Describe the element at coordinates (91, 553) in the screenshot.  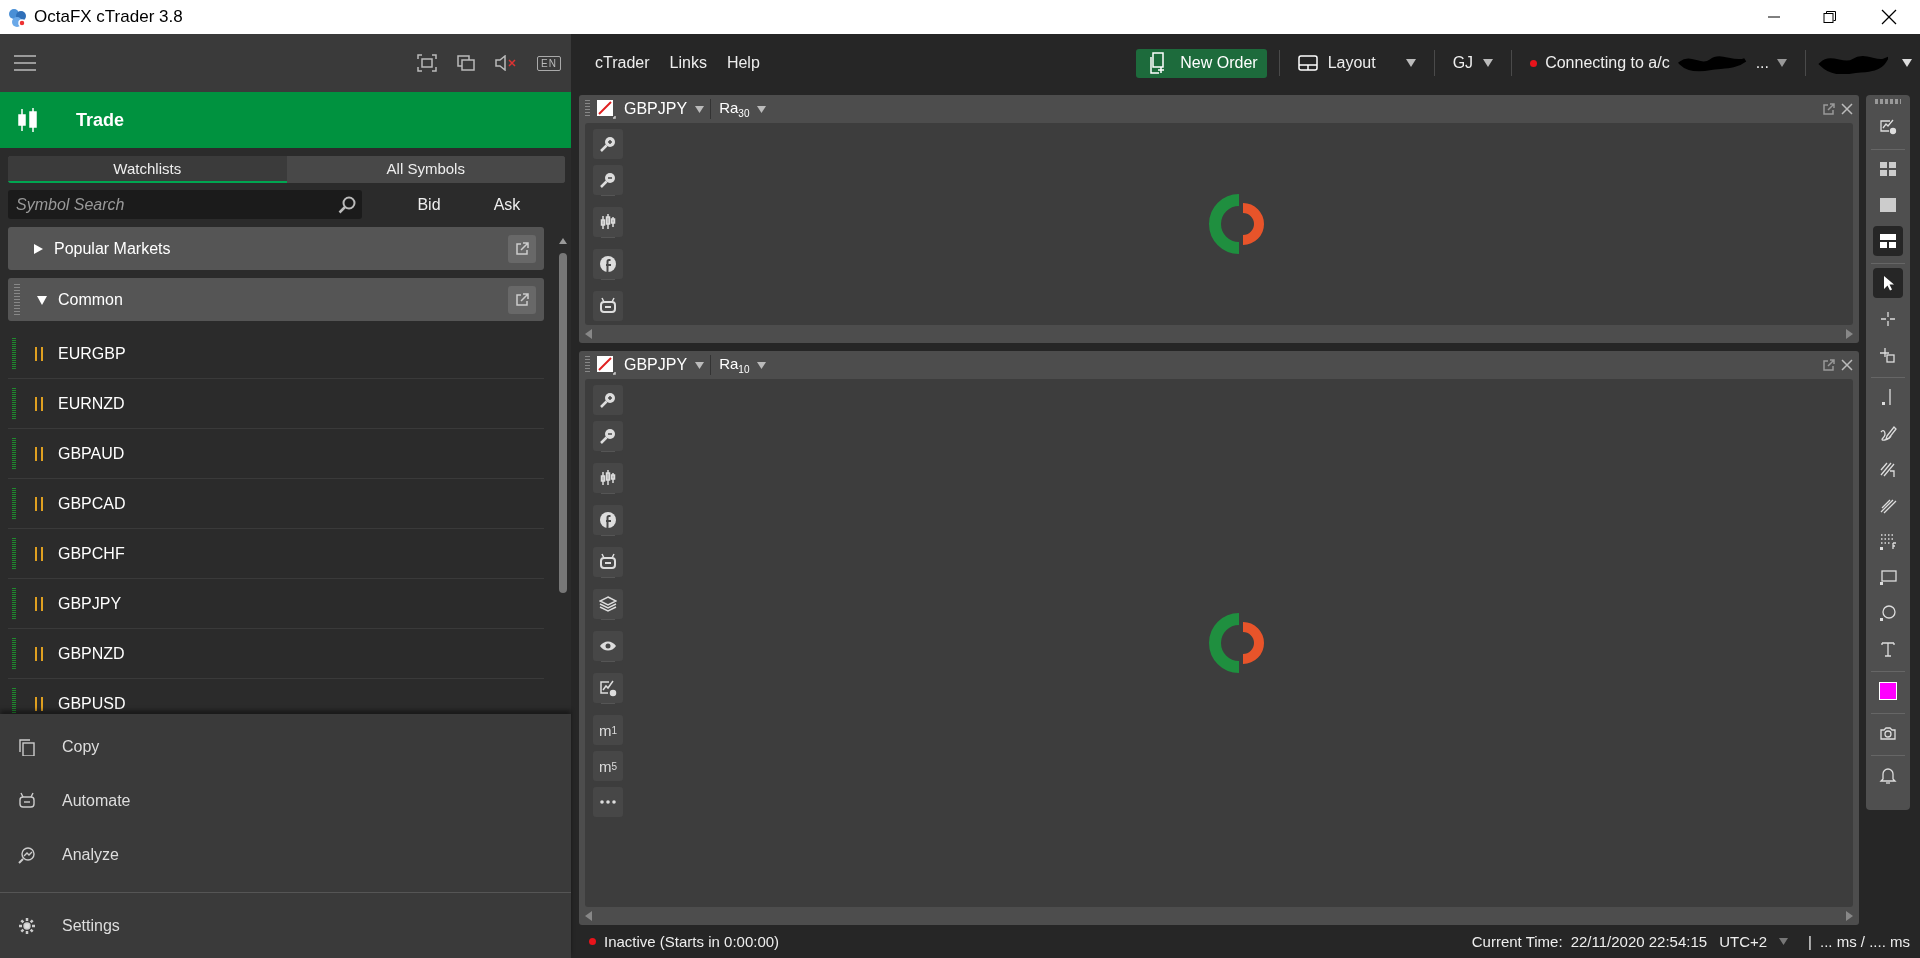
I see `symbol-name: GBPCHF` at that location.